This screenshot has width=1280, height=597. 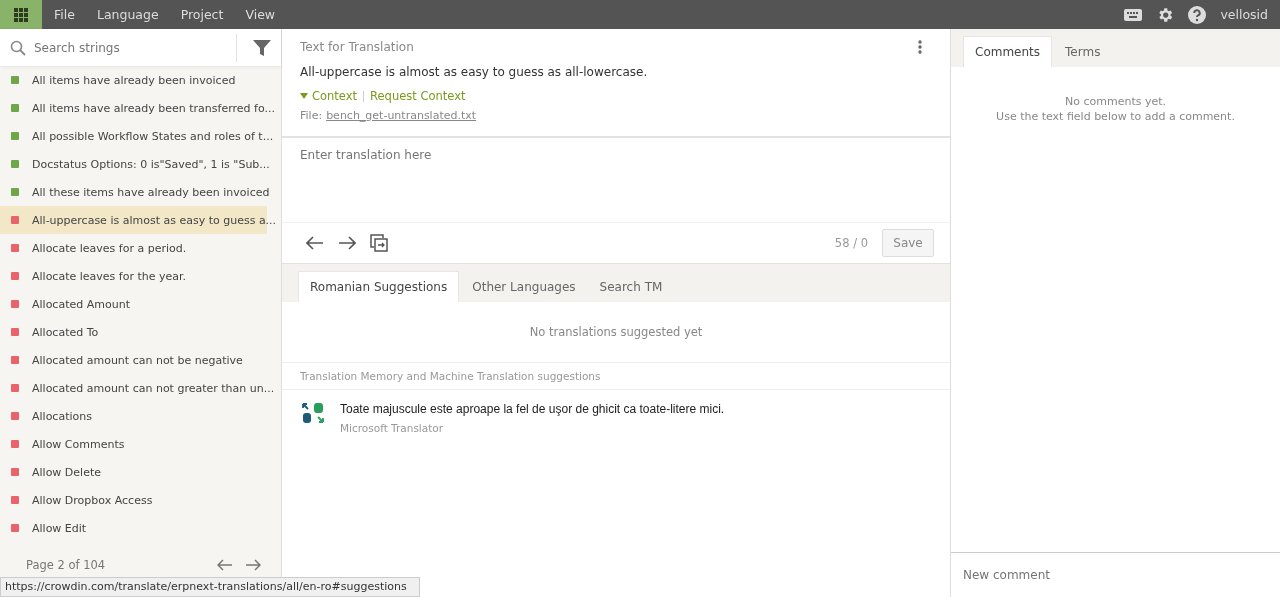 What do you see at coordinates (450, 376) in the screenshot?
I see `section-heading: Translation Memory and Machine Translation suggestions` at bounding box center [450, 376].